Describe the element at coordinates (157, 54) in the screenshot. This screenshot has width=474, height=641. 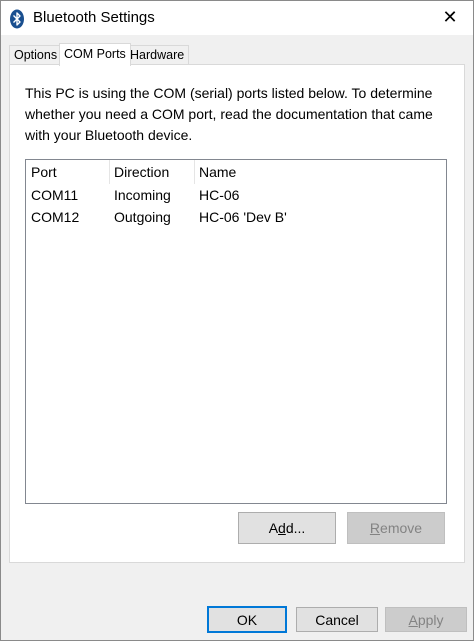
I see `tab-hardware: Hardware` at that location.